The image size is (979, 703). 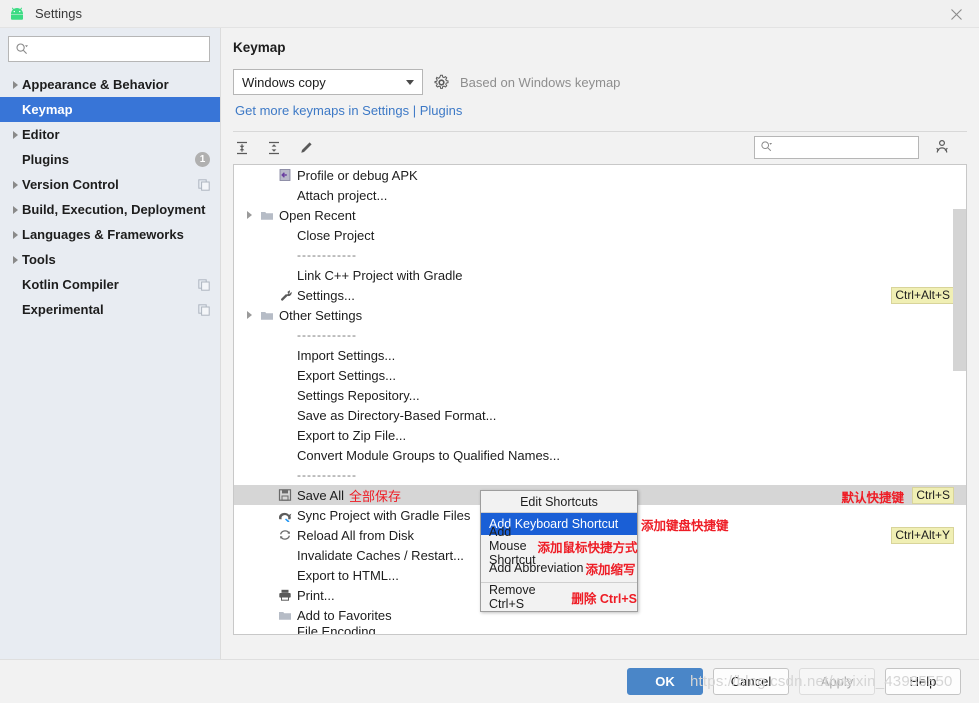 I want to click on settings-search-box, so click(x=109, y=49).